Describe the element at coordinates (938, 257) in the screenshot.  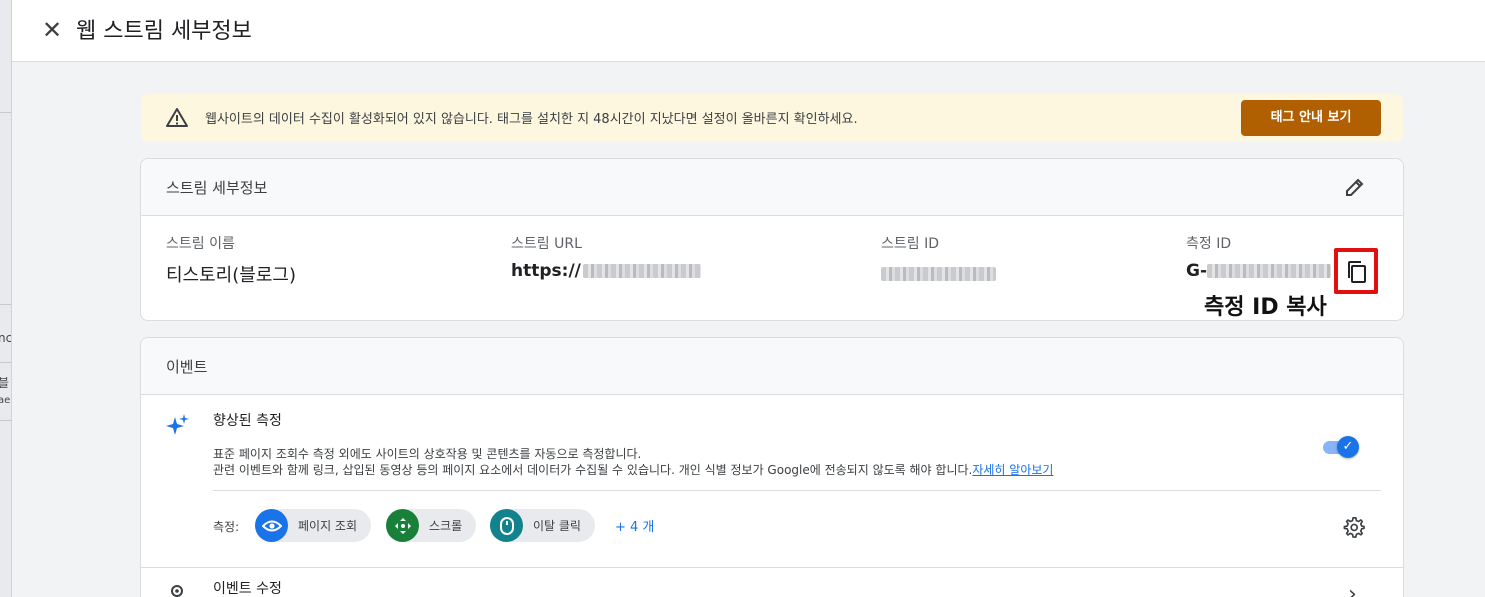
I see `stream-id-field: 스트림 ID` at that location.